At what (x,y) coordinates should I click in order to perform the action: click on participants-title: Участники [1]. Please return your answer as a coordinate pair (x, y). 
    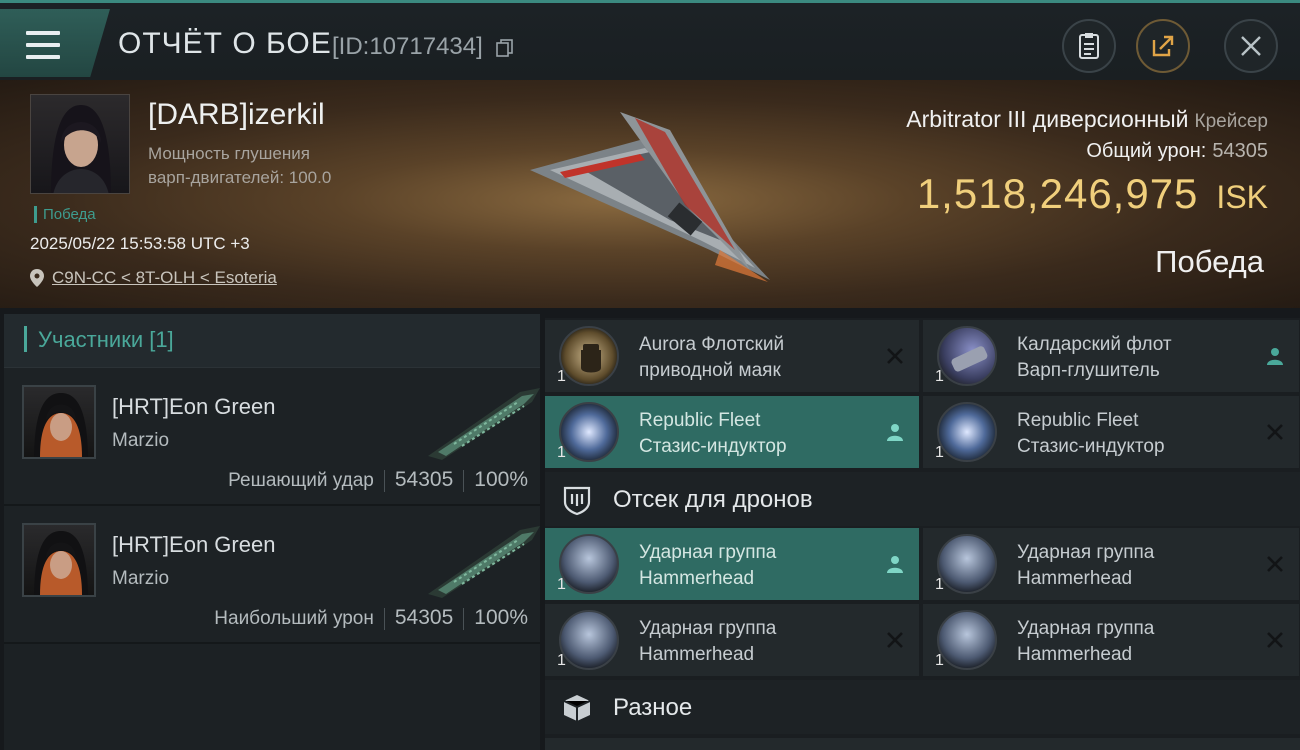
    Looking at the image, I should click on (106, 339).